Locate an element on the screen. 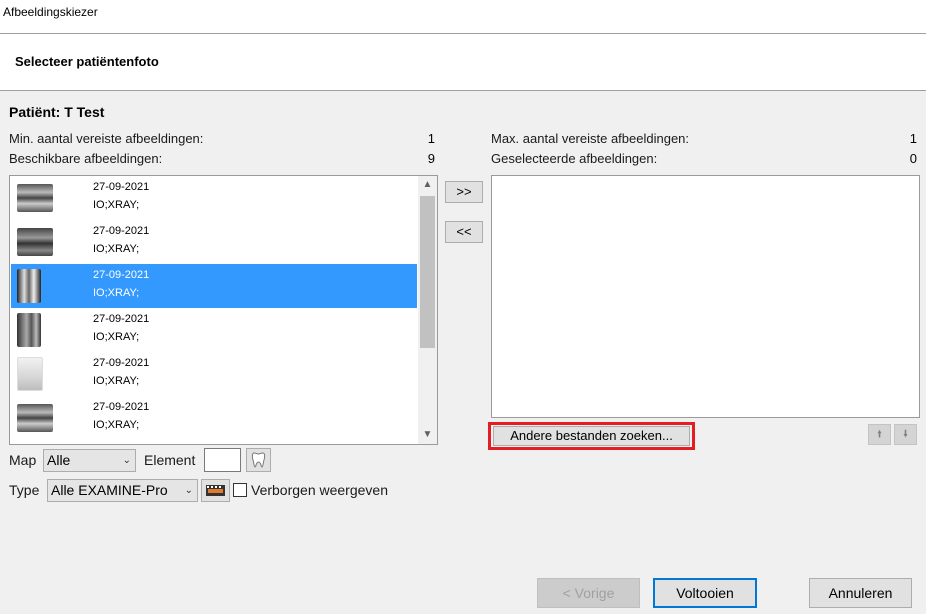 Image resolution: width=926 pixels, height=614 pixels. show-hidden-label: Verborgen weergeven is located at coordinates (319, 490).